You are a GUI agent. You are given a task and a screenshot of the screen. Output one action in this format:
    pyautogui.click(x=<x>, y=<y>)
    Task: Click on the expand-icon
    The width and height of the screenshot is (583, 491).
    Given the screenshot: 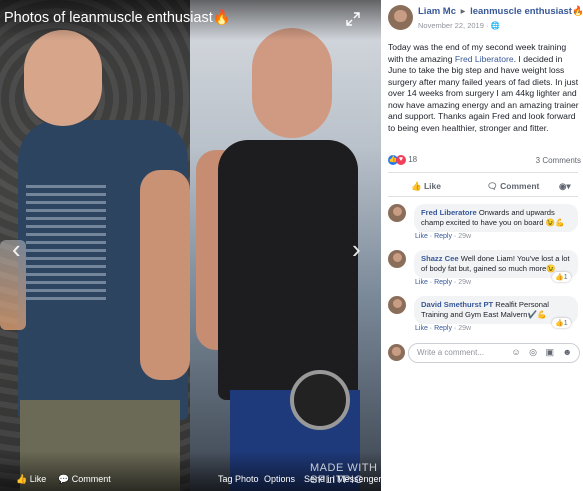 What is the action you would take?
    pyautogui.click(x=353, y=19)
    